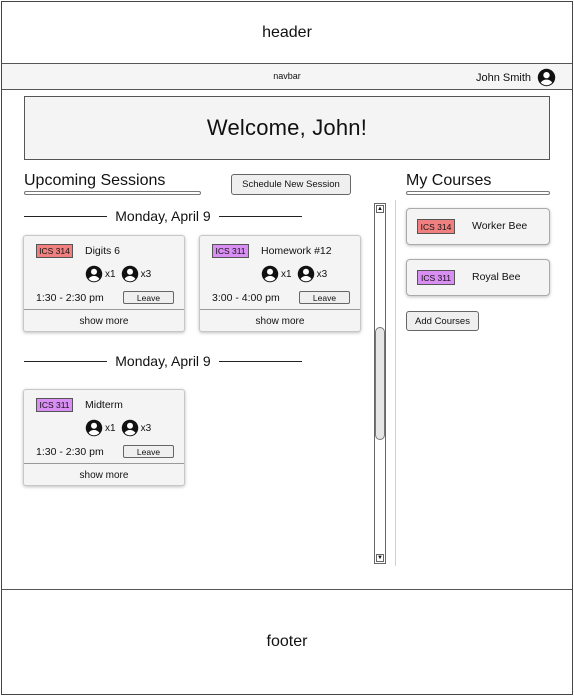  What do you see at coordinates (246, 298) in the screenshot?
I see `session-time: 3:00 - 4:00 pm` at bounding box center [246, 298].